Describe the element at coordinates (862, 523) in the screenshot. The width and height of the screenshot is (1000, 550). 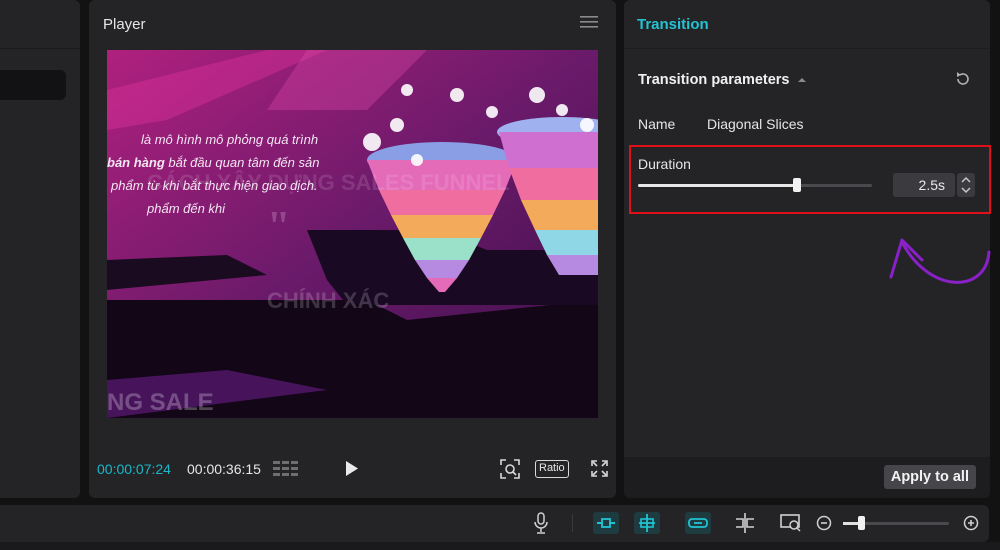
I see `zoom-slider-thumb` at that location.